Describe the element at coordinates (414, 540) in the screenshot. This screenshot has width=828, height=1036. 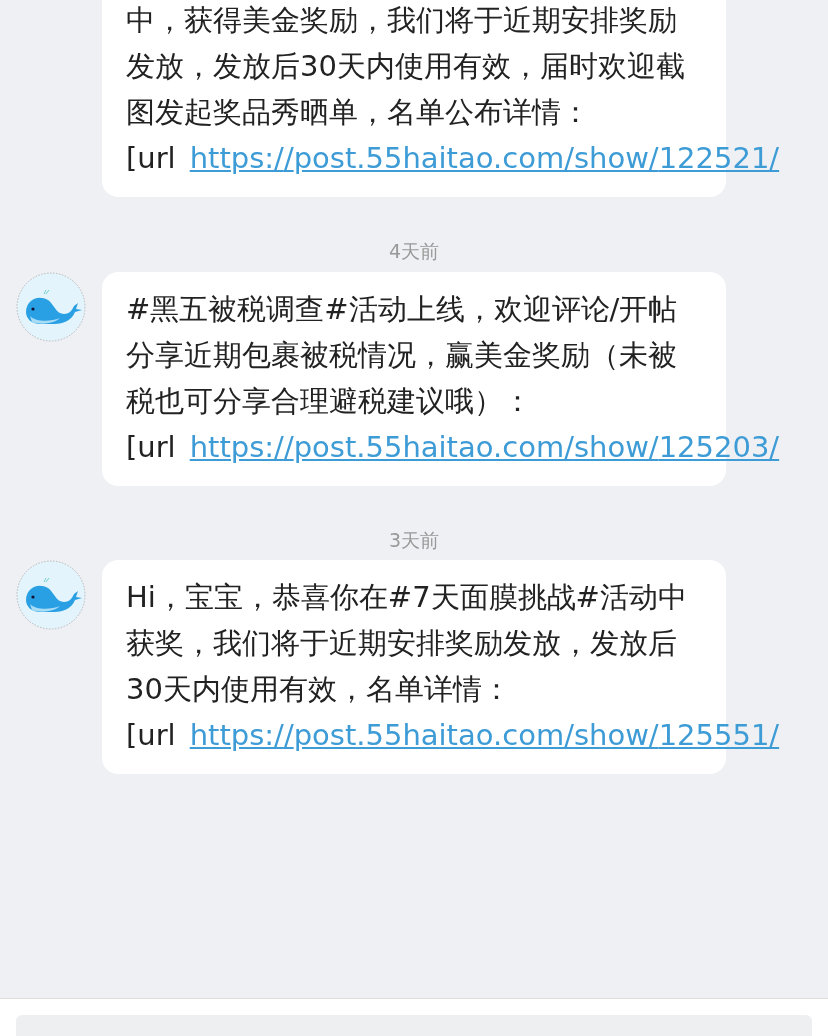
I see `timestamp: 3天前` at that location.